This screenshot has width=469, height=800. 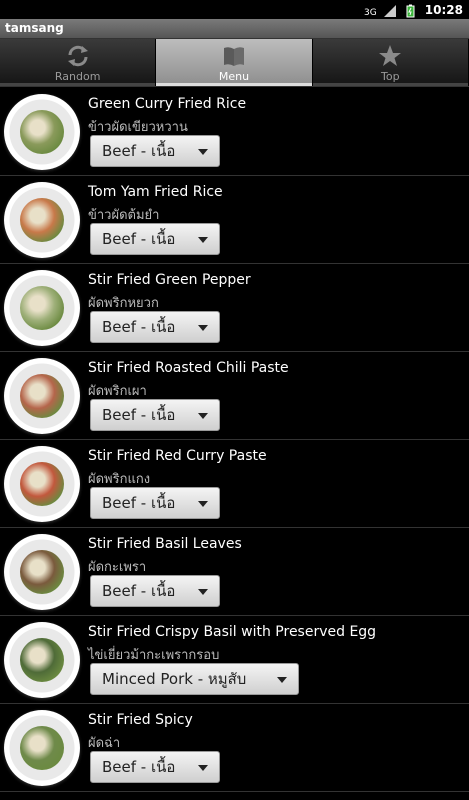 I want to click on dish-thai-name: ข้าวผัดเขียวหวาน, so click(x=138, y=127).